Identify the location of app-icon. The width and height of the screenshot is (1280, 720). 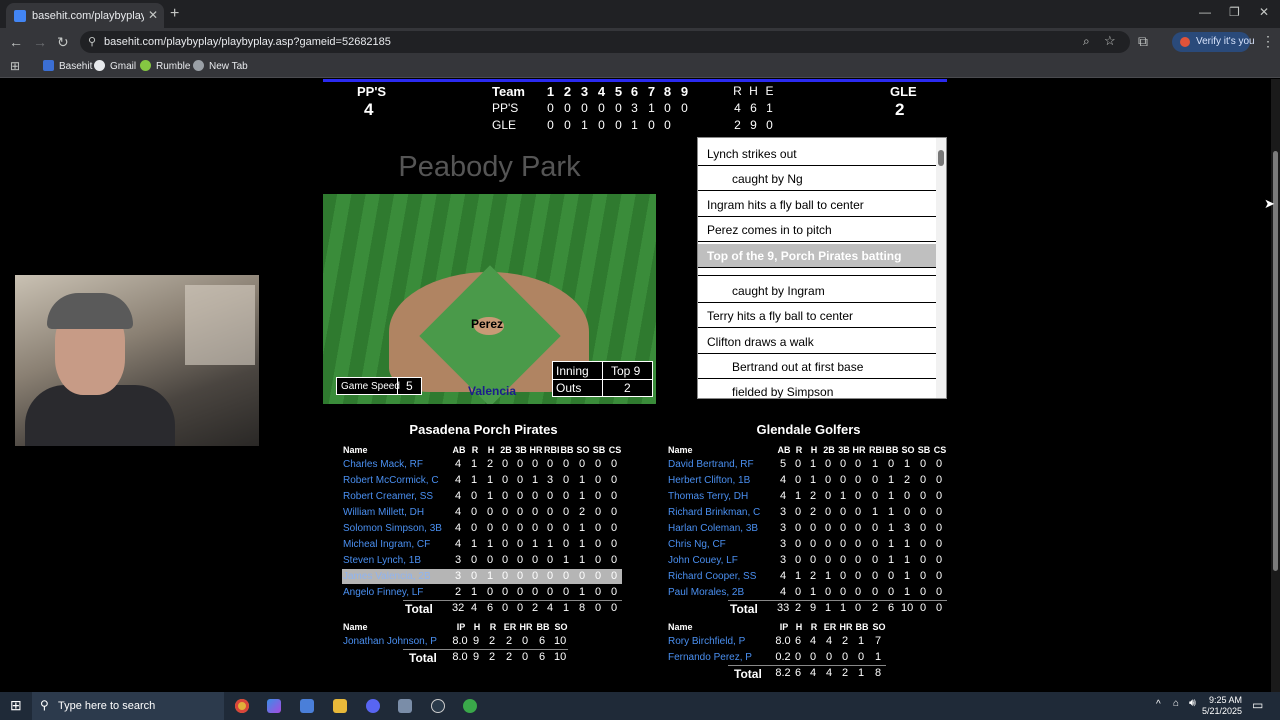
(405, 706).